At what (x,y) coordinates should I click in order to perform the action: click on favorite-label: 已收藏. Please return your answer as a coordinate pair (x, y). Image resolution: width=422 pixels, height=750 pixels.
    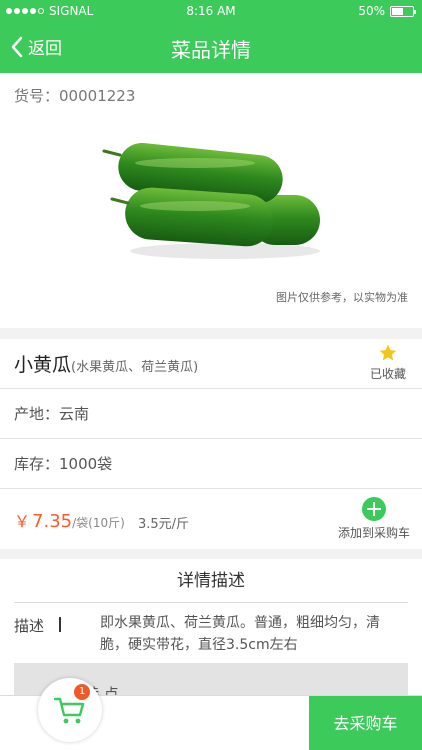
    Looking at the image, I should click on (387, 374).